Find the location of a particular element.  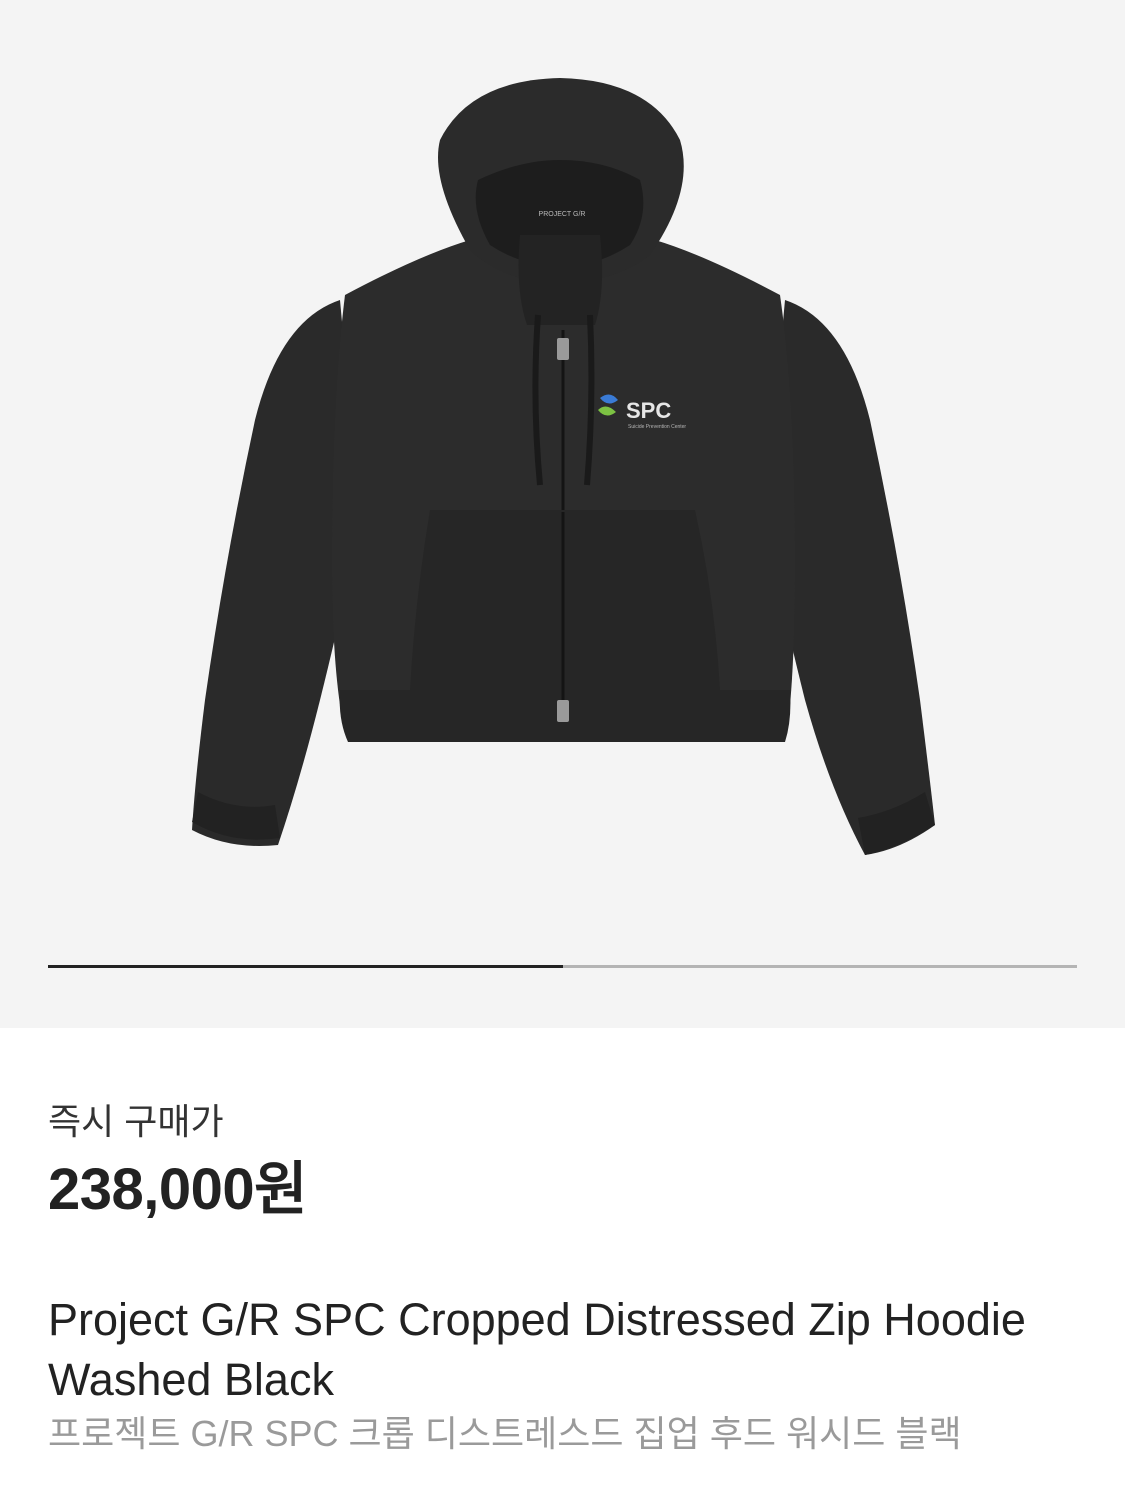

price: 238,000원 is located at coordinates (178, 1189).